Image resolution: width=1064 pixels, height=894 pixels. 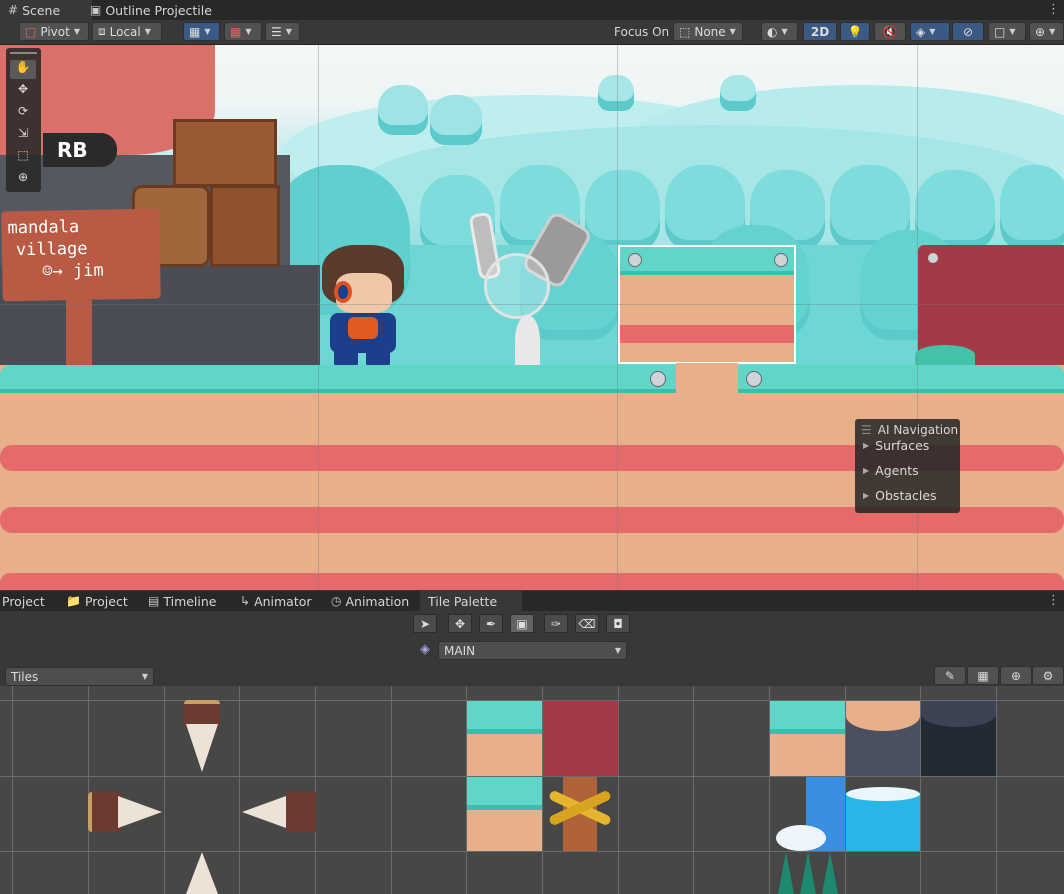 I want to click on select-tool-icon: ➤, so click(x=425, y=623).